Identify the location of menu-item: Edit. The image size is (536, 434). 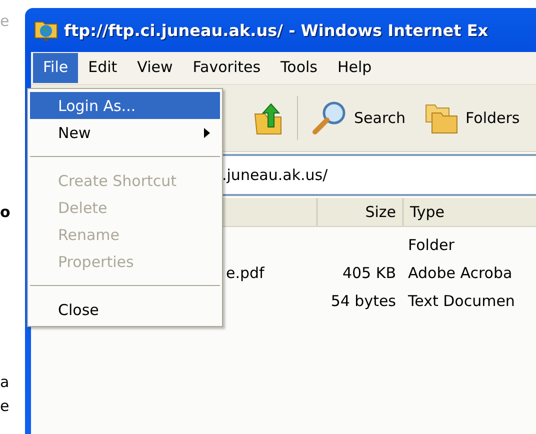
(103, 68).